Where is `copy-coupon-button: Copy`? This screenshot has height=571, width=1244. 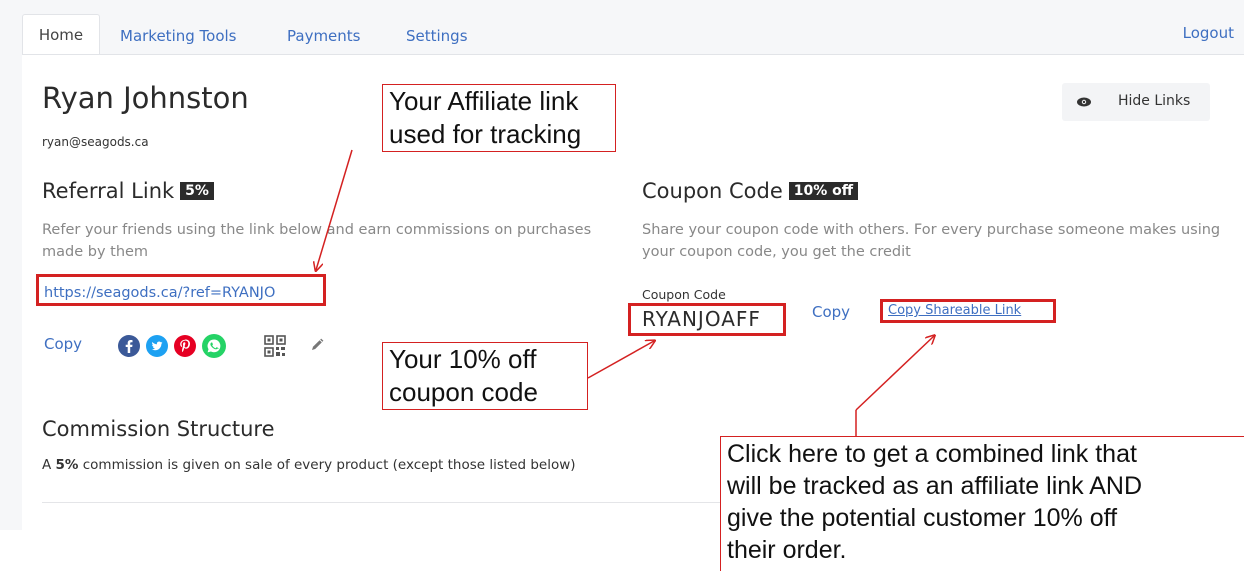
copy-coupon-button: Copy is located at coordinates (831, 312).